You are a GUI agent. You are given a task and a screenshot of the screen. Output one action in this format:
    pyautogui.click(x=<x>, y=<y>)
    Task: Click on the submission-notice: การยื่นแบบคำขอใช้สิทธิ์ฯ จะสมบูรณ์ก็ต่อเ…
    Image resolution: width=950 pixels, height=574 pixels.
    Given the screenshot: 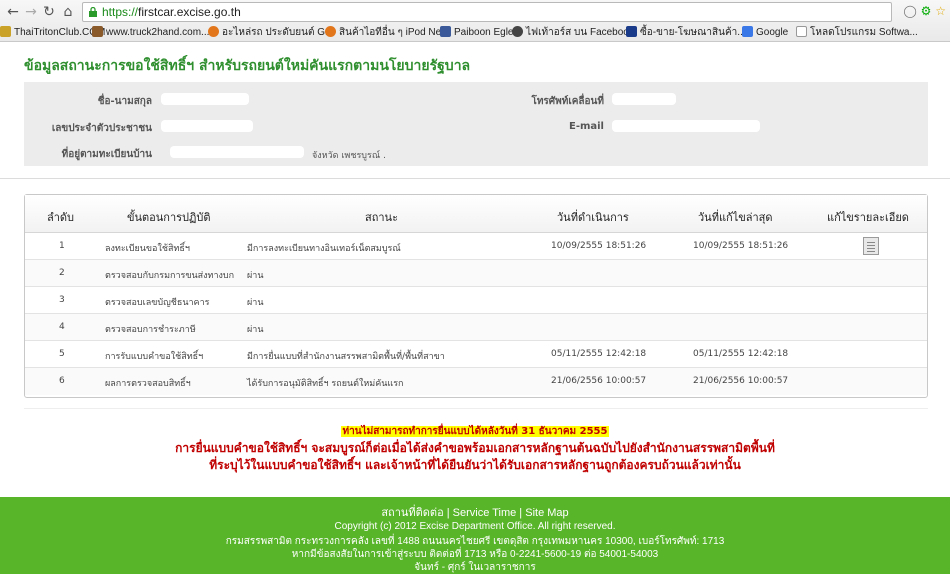 What is the action you would take?
    pyautogui.click(x=475, y=457)
    